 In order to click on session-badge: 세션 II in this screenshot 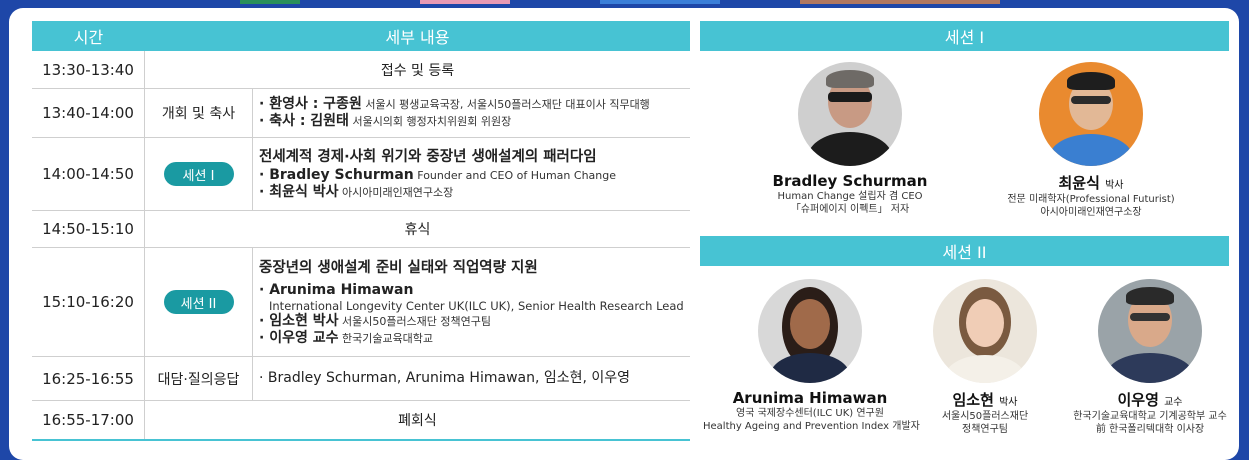, I will do `click(198, 302)`.